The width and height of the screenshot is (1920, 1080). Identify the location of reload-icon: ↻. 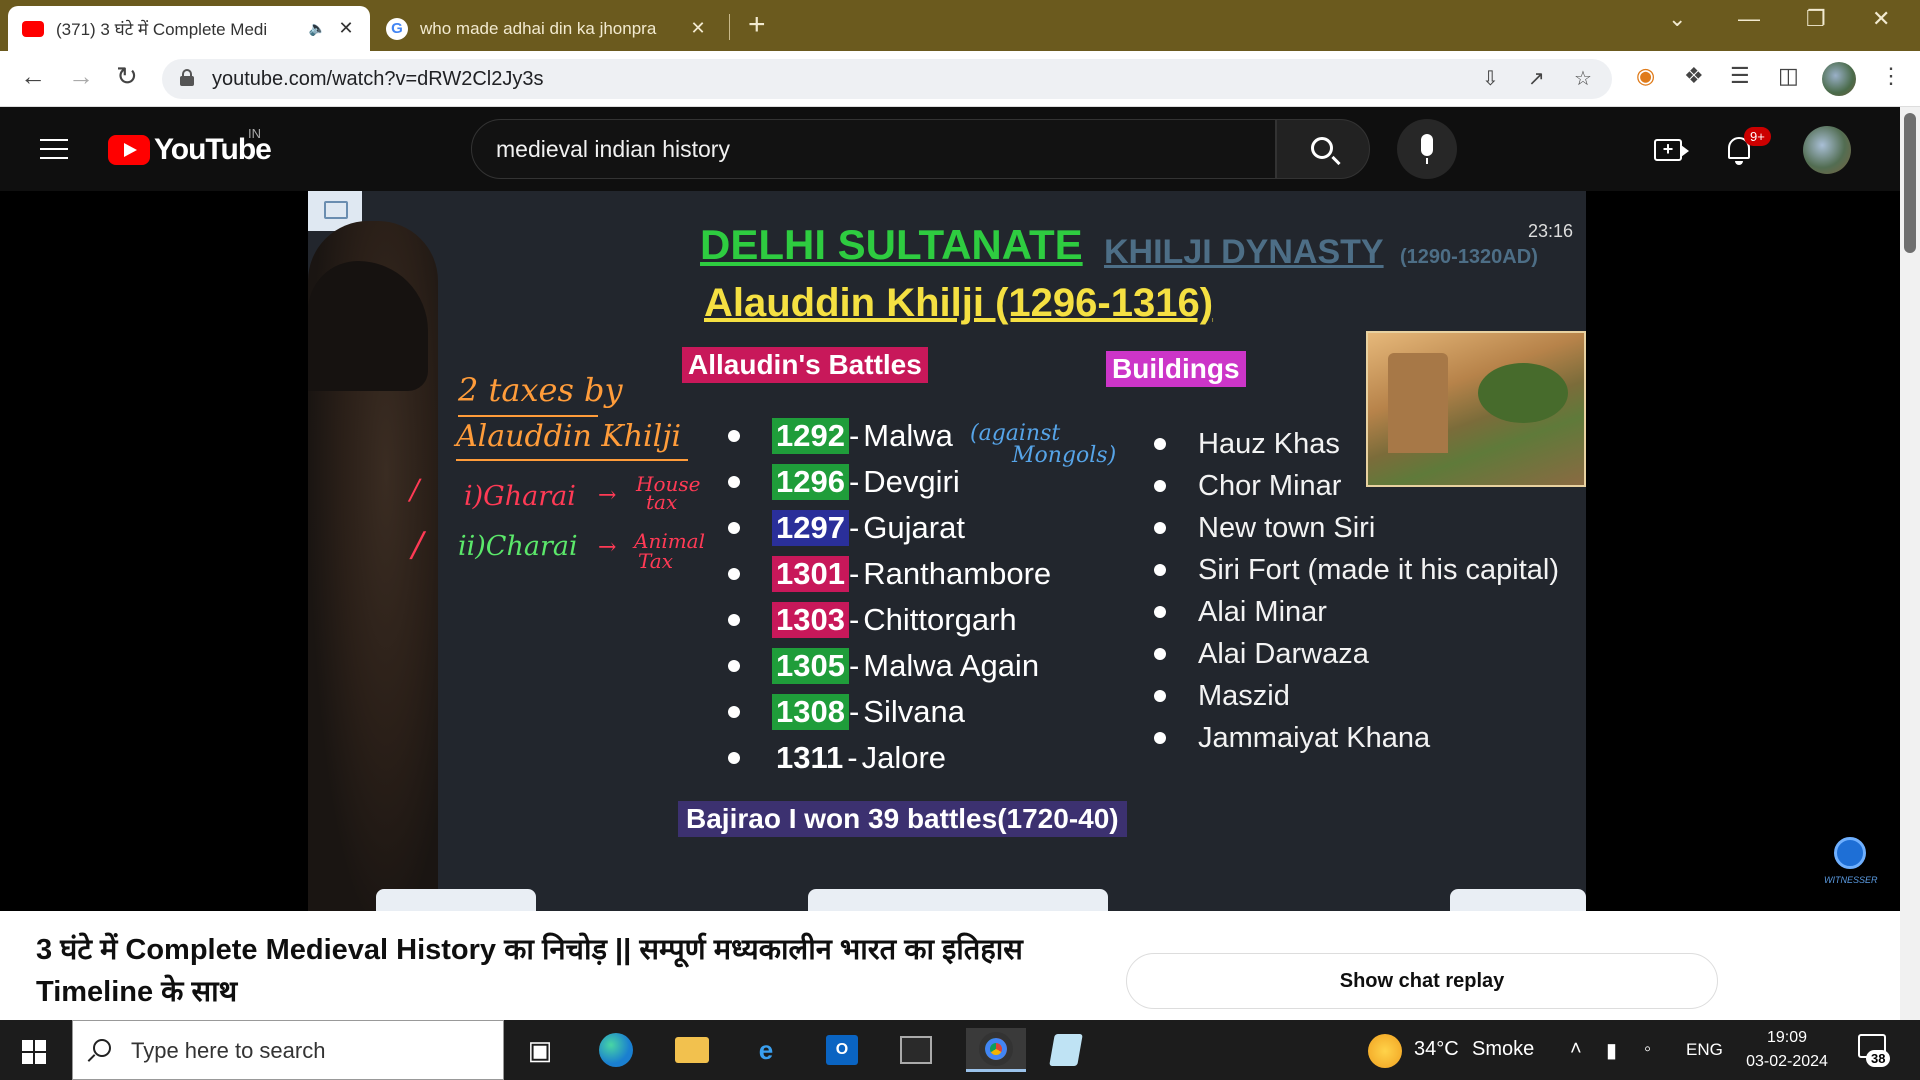
(127, 76).